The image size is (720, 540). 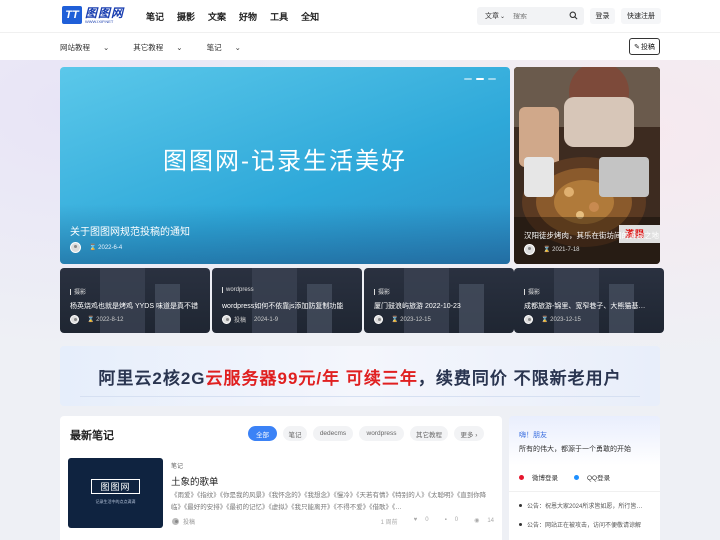 What do you see at coordinates (644, 46) in the screenshot?
I see `post-submit-button: ✎ 投稿` at bounding box center [644, 46].